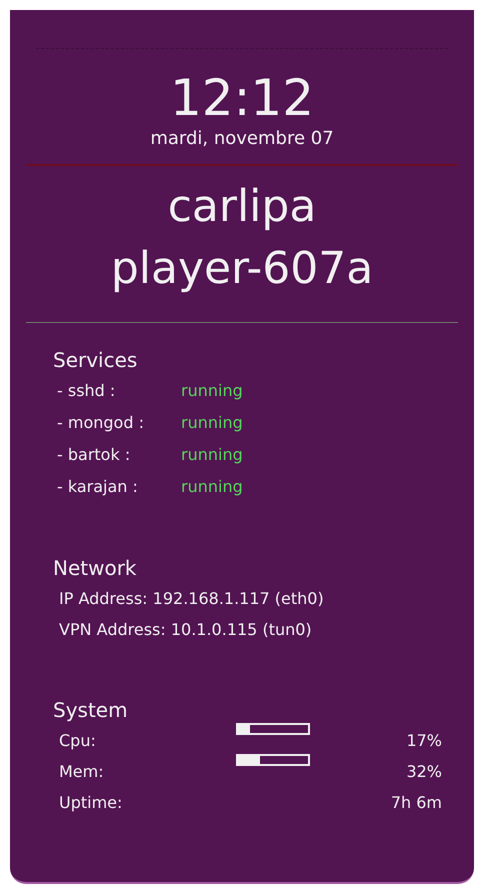 The height and width of the screenshot is (890, 484). I want to click on stat-value: 7h 6m, so click(416, 803).